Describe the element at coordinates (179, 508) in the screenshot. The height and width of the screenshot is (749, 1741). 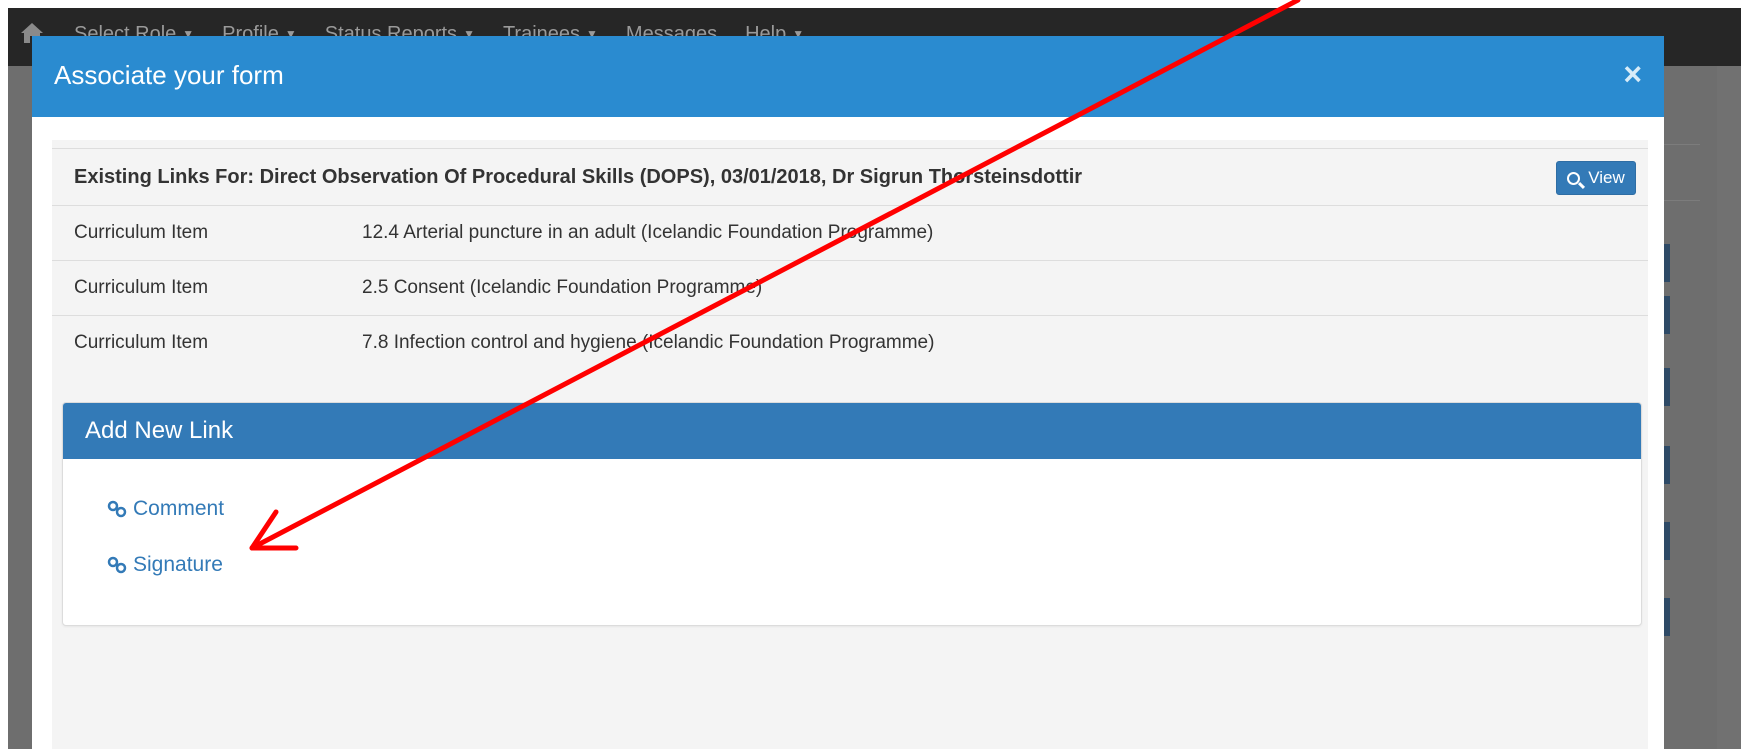
I see `comment-link-label: Comment` at that location.